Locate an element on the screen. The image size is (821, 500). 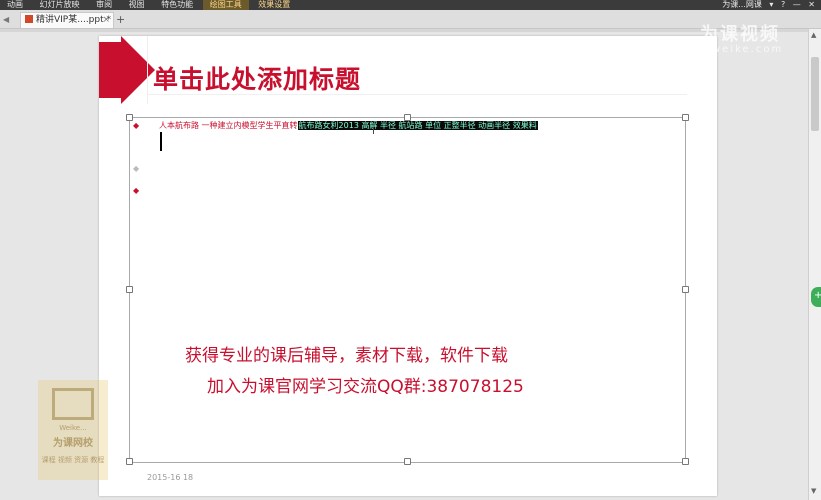
watermark-top-sub: weike.com is located at coordinates (748, 49).